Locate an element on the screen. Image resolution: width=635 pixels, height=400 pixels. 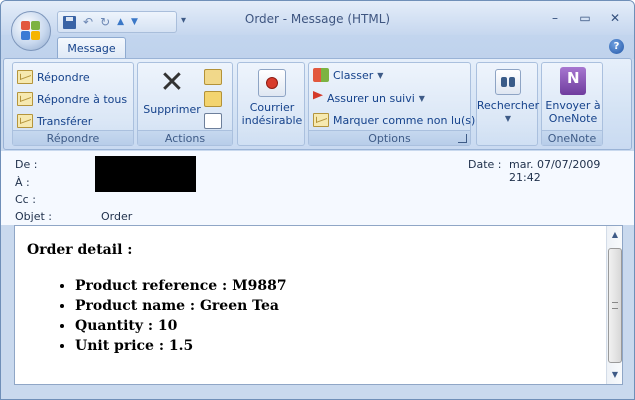
follow-up-label: Assurer un suivi is located at coordinates (371, 98).